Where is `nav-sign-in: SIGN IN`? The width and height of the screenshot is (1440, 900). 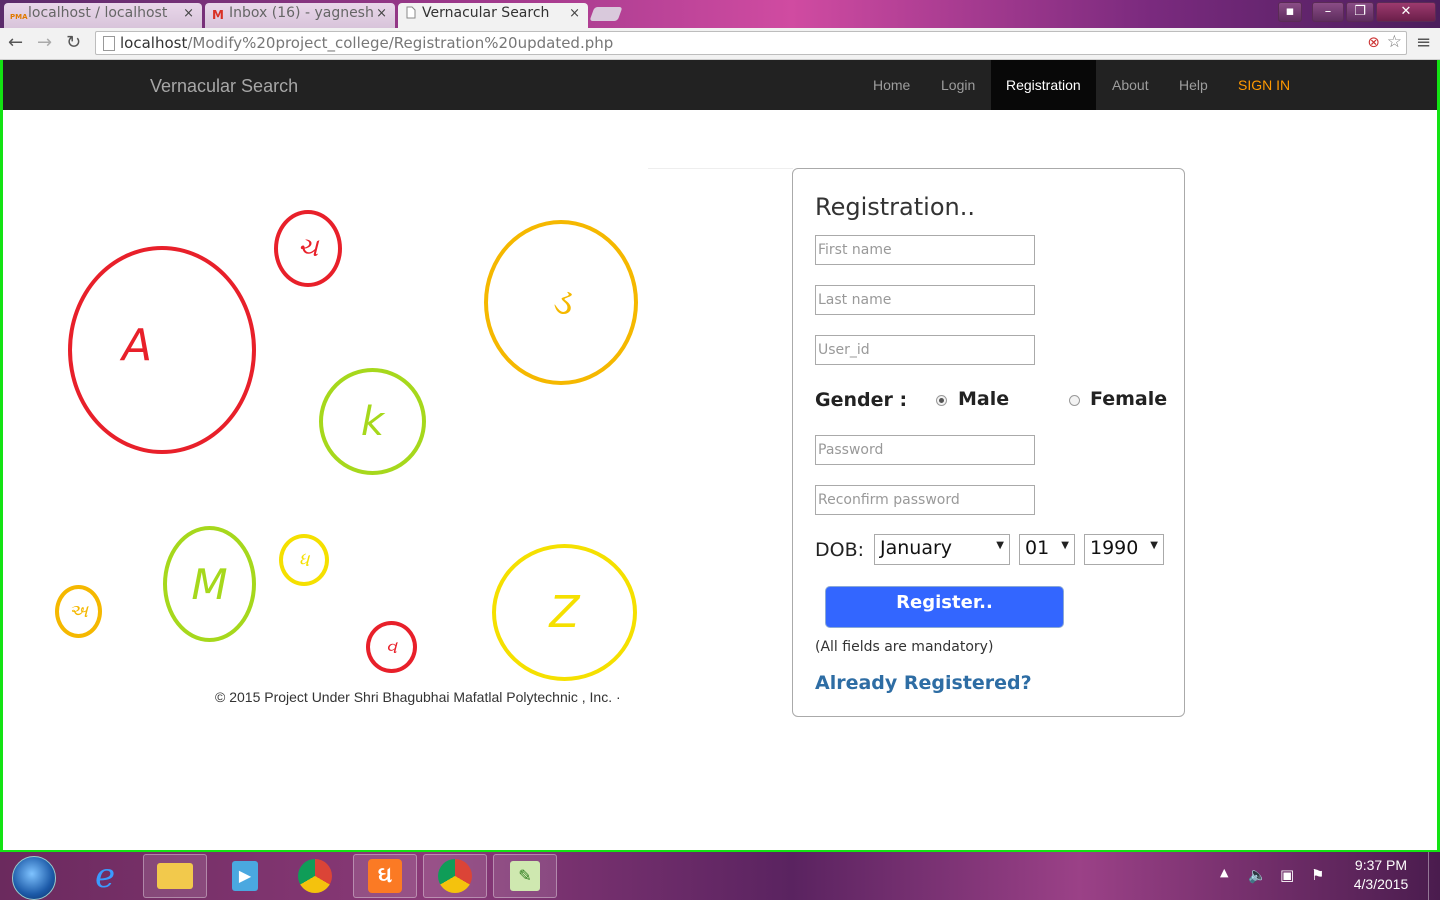
nav-sign-in: SIGN IN is located at coordinates (1264, 85).